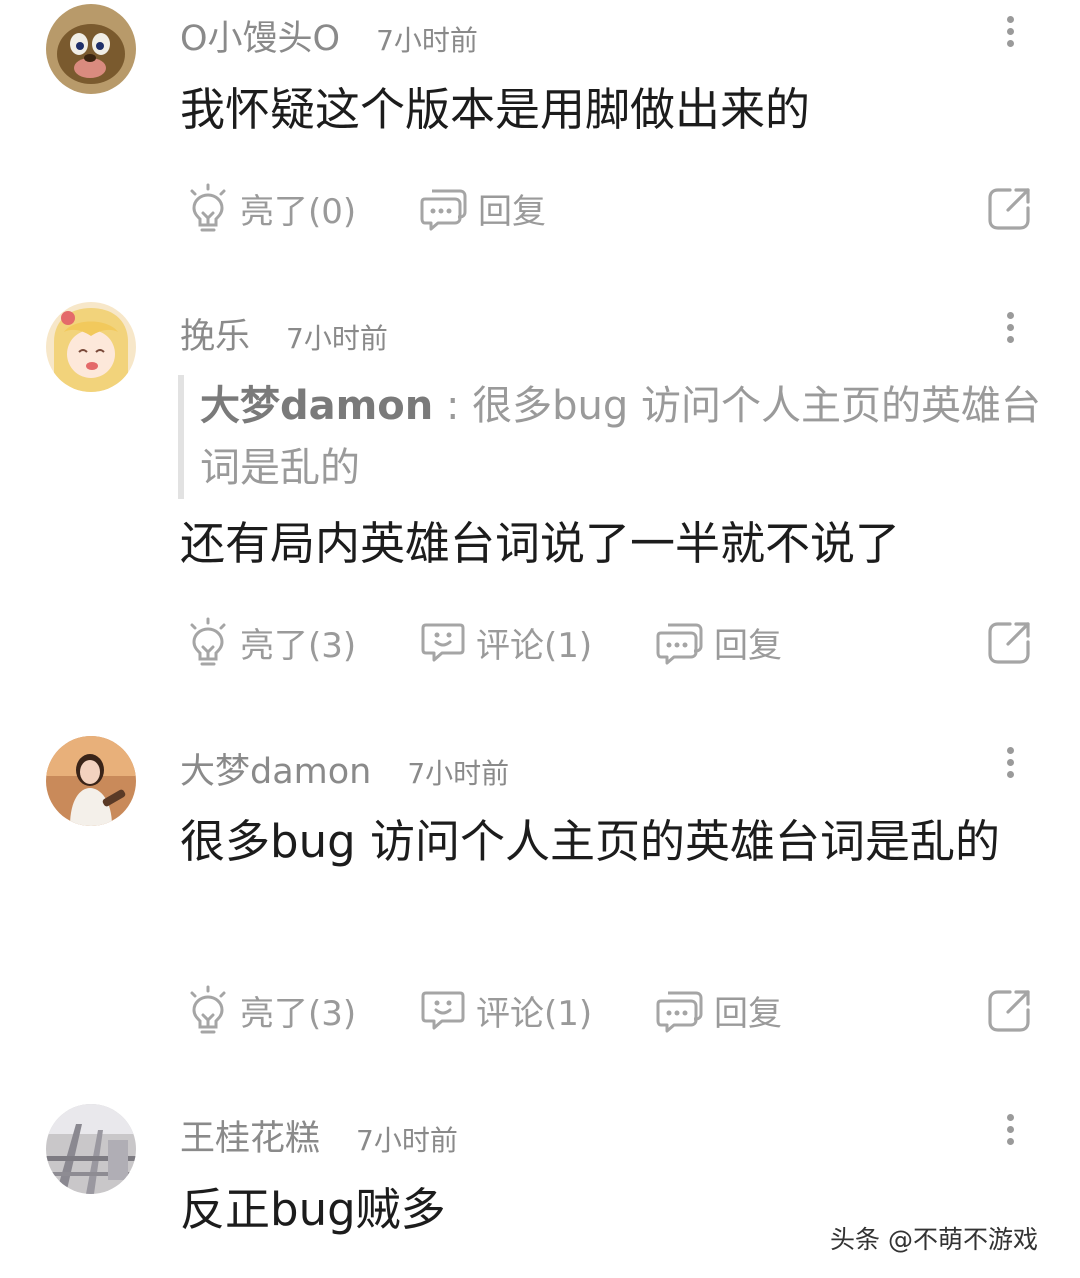 This screenshot has height=1278, width=1080. Describe the element at coordinates (215, 333) in the screenshot. I see `username: 挽乐` at that location.